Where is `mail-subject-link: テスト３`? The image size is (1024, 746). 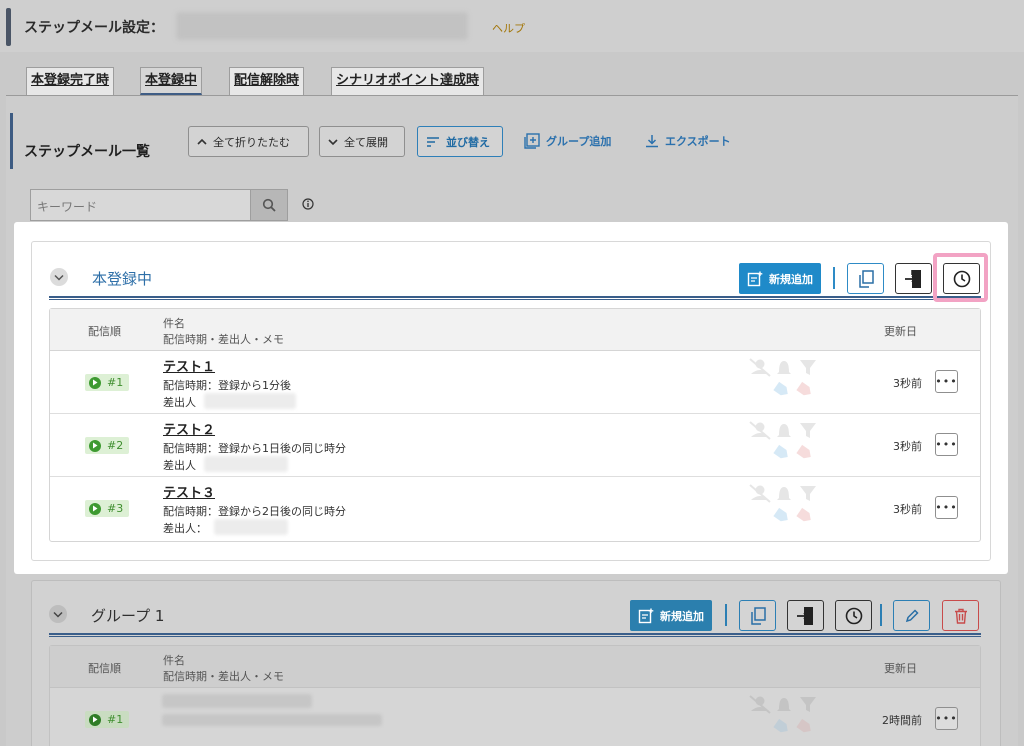
mail-subject-link: テスト３ is located at coordinates (189, 491).